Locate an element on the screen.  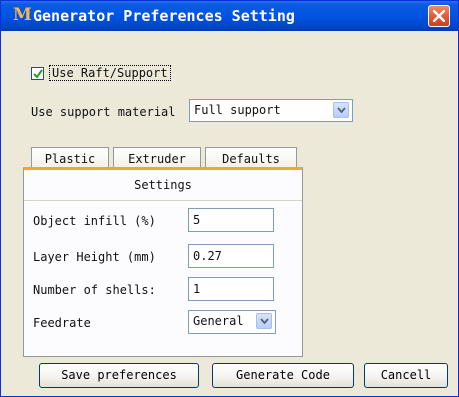
close-button is located at coordinates (439, 16).